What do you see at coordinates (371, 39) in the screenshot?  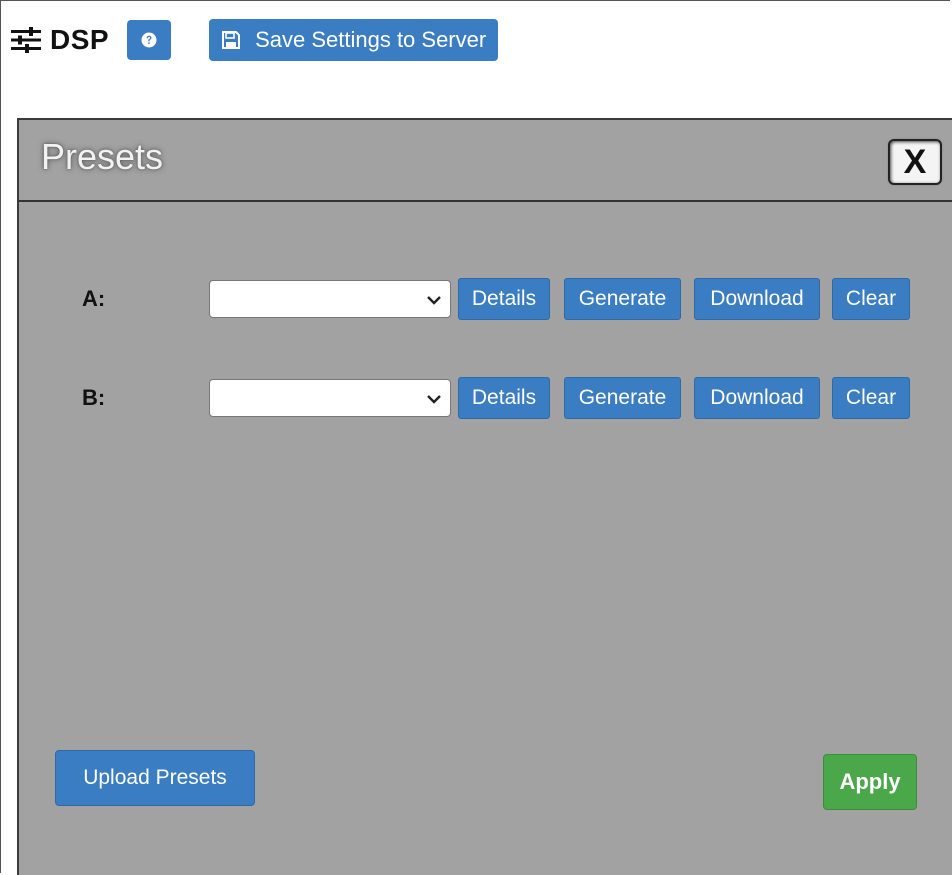 I see `save-settings-label: Save Settings to Server` at bounding box center [371, 39].